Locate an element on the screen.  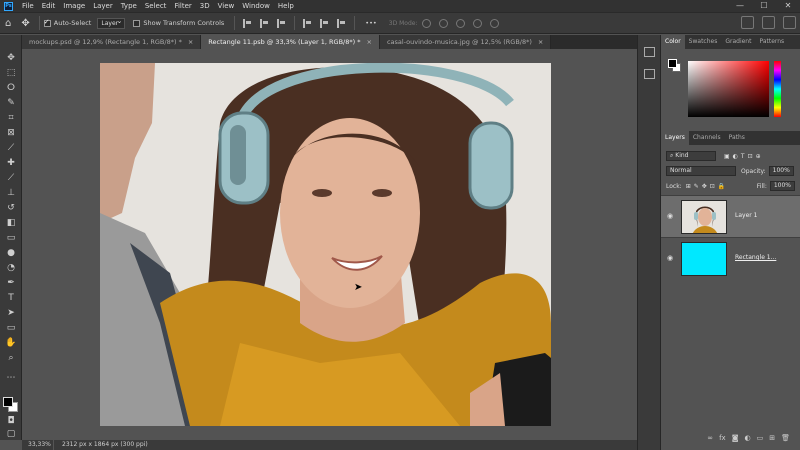
pen-tool-icon: ✒ is located at coordinates (11, 283).